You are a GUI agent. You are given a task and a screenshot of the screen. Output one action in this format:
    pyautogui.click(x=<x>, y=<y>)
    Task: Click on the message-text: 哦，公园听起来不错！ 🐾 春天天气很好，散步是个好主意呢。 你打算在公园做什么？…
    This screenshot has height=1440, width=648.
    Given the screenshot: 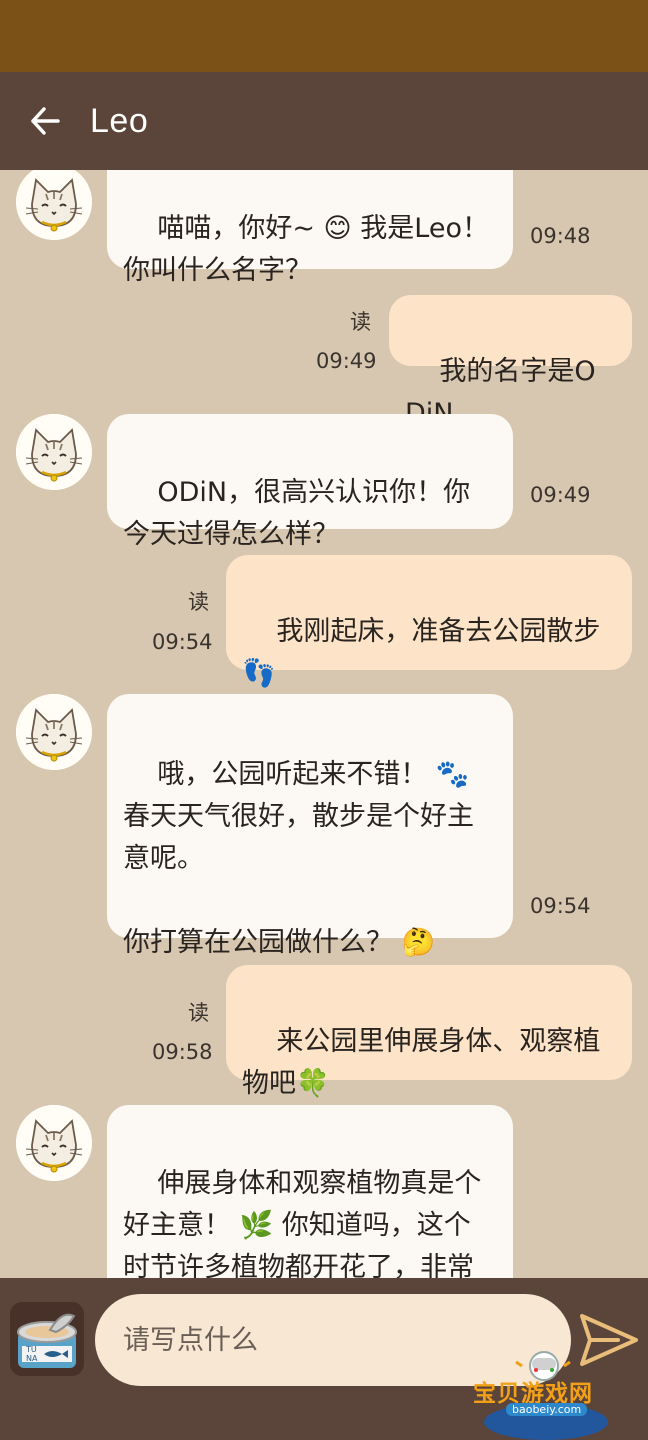 What is the action you would take?
    pyautogui.click(x=298, y=858)
    